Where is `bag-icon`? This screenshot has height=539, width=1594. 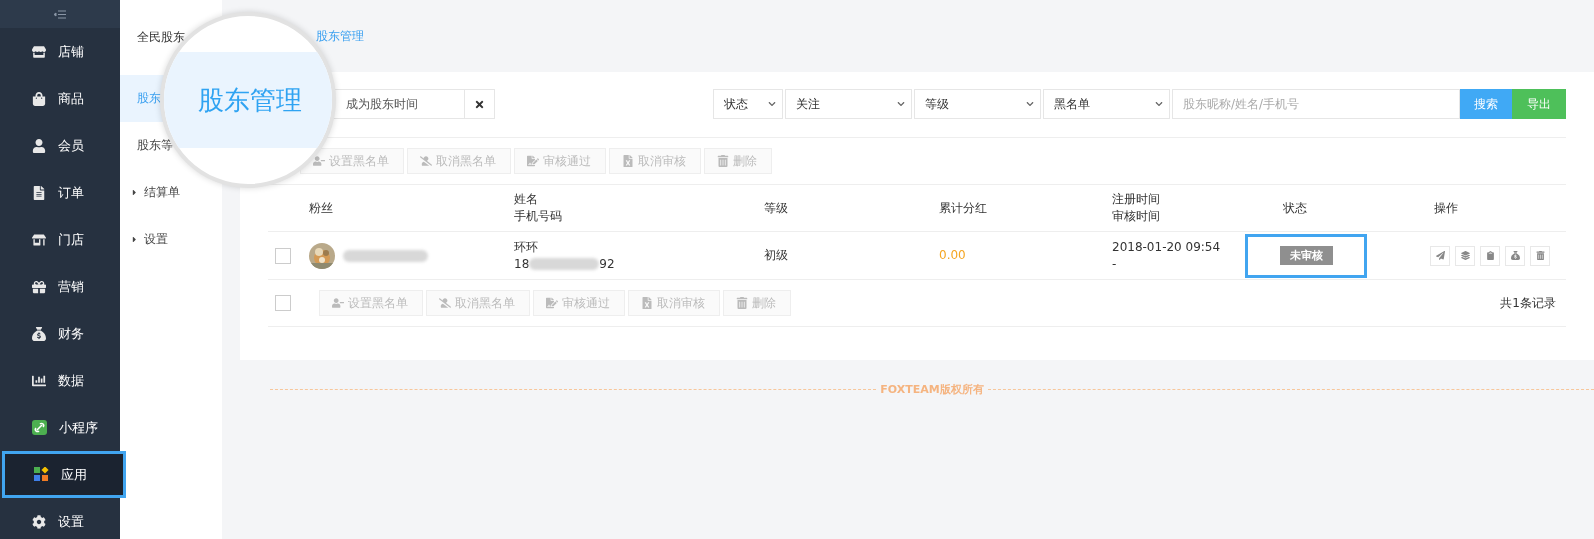 bag-icon is located at coordinates (39, 98).